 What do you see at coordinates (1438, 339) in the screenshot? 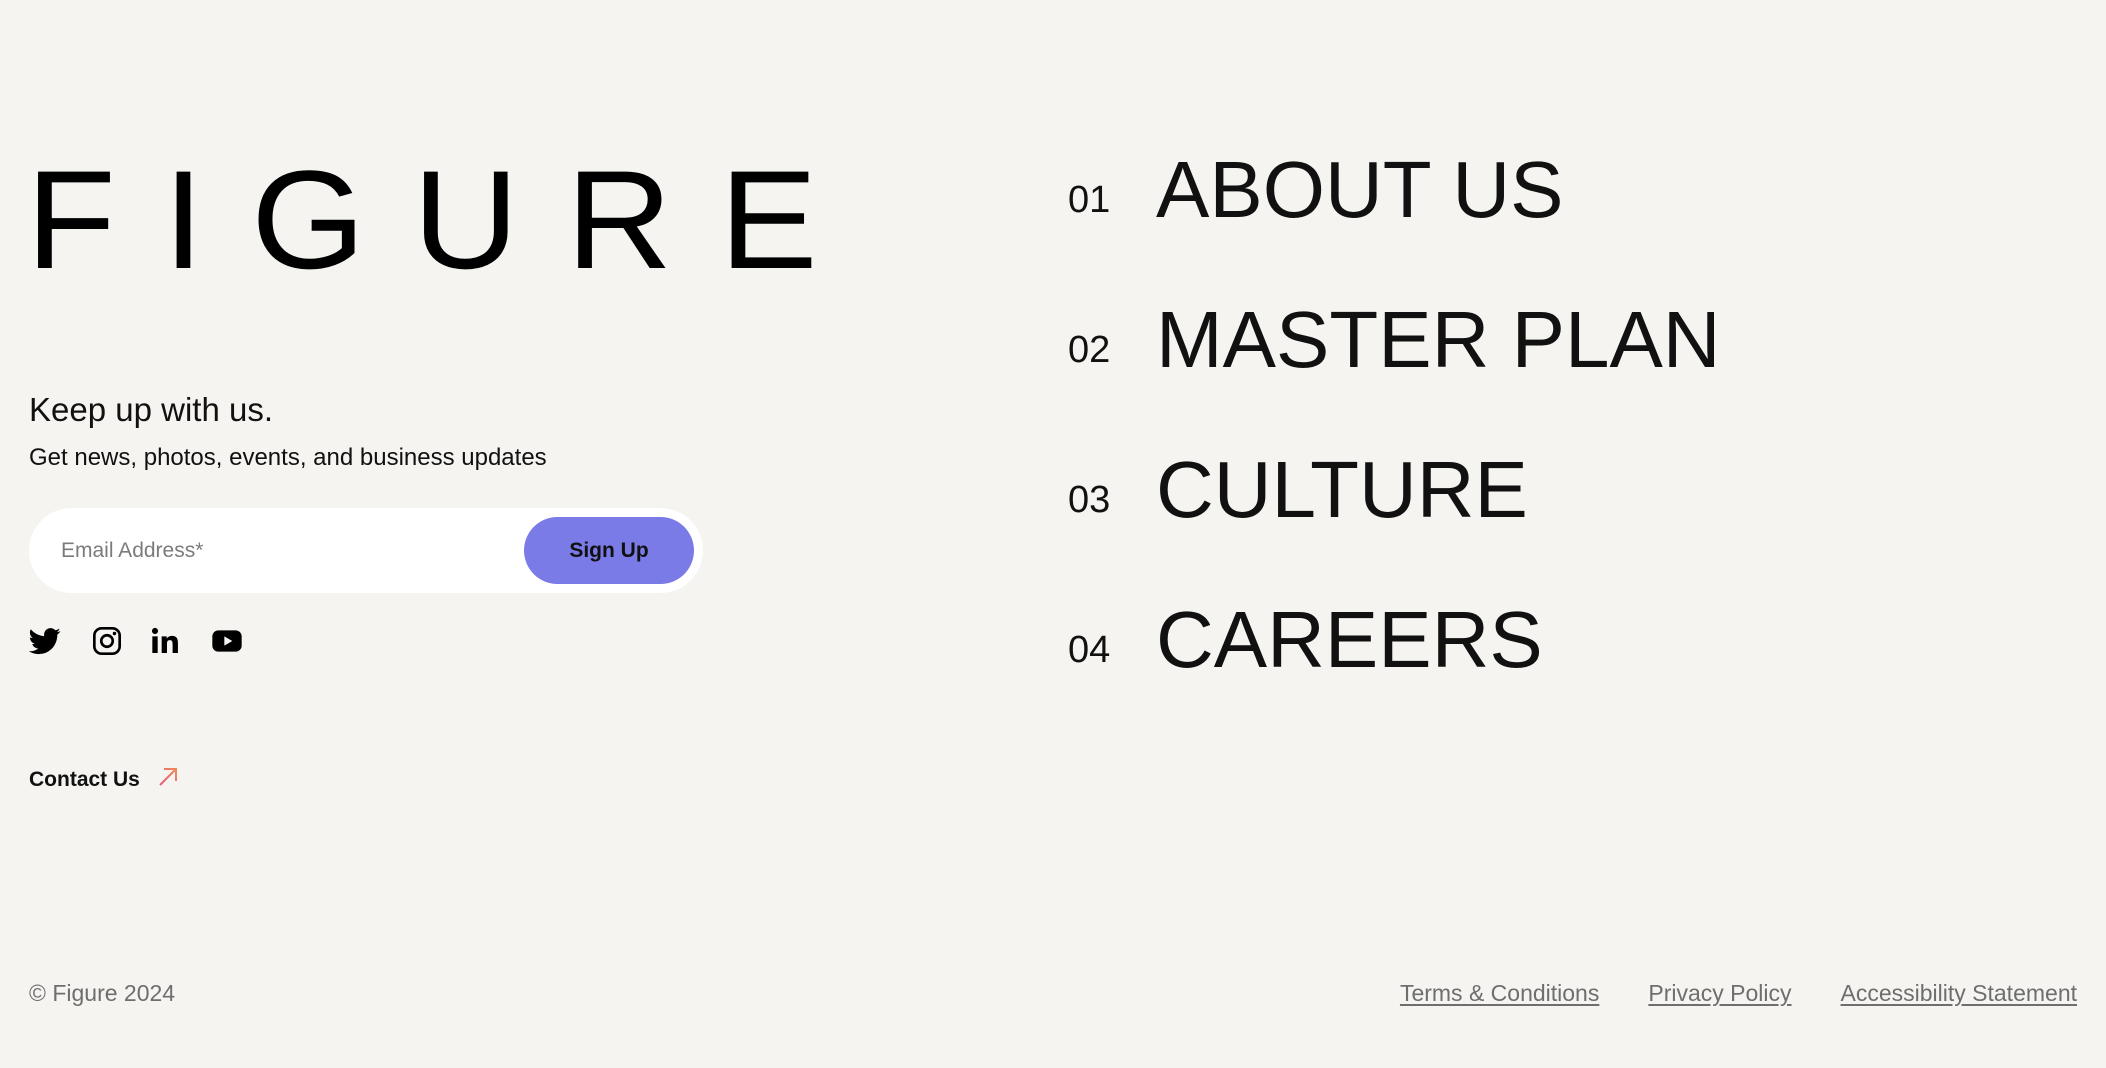
I see `nav-item-label: MASTER PLAN` at bounding box center [1438, 339].